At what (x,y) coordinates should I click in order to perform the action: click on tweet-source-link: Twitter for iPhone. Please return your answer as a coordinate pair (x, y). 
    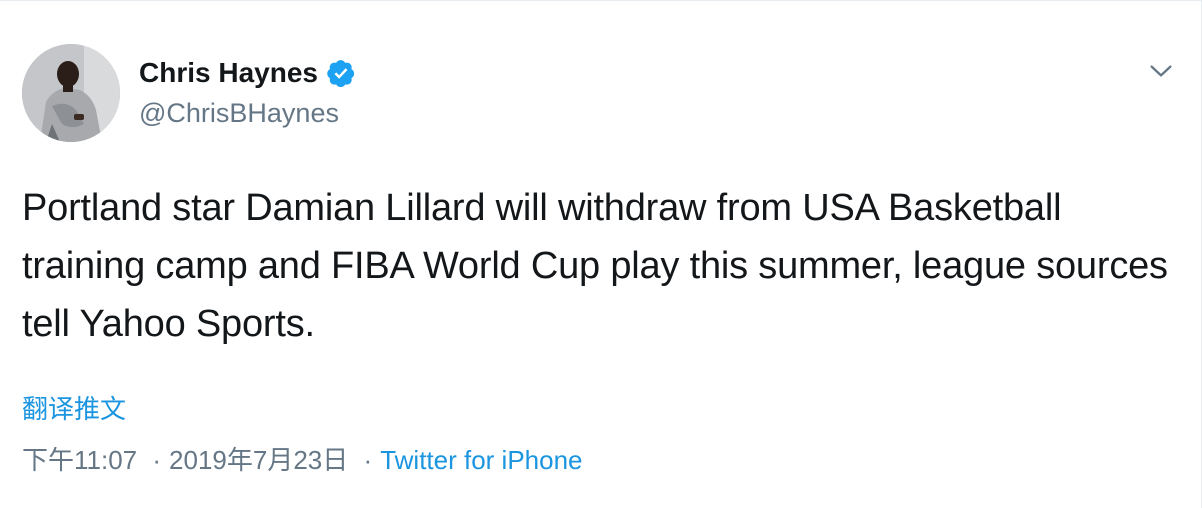
    Looking at the image, I should click on (481, 460).